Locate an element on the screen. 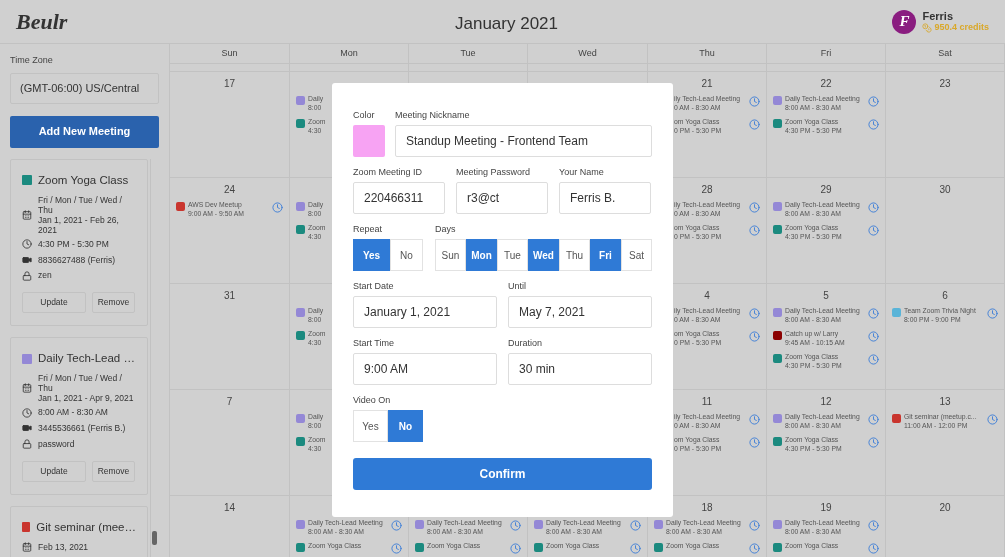 This screenshot has height=557, width=1005. option-button: Thu is located at coordinates (574, 255).